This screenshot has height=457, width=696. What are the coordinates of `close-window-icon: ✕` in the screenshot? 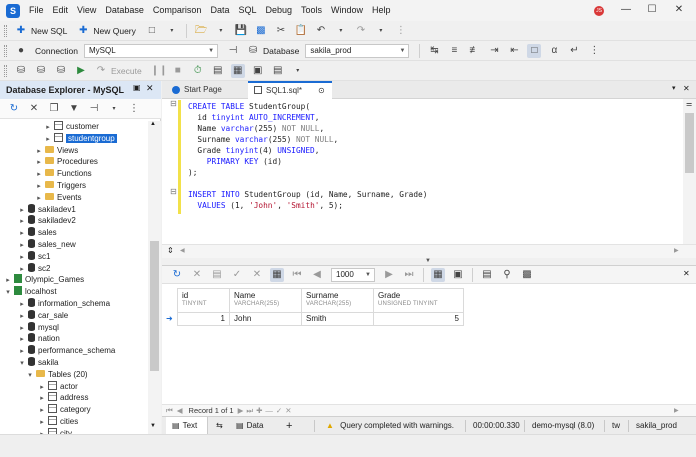 It's located at (679, 10).